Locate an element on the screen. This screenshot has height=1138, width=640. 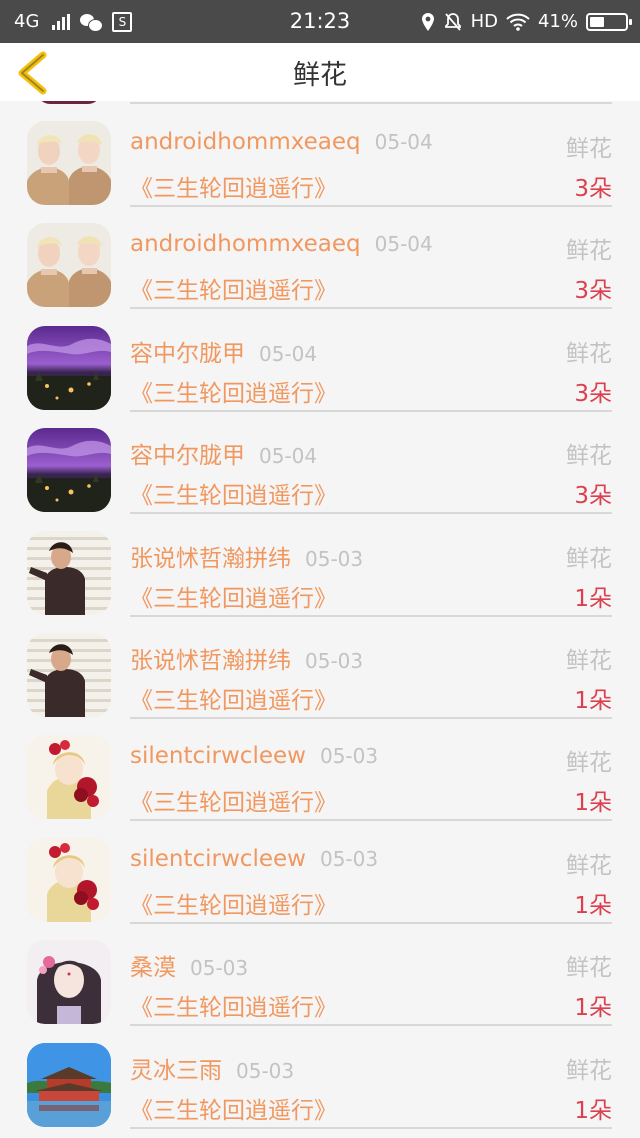
list-item: 桑漠 05-03 鲜花《三生轮回逍遥行》 1朵 is located at coordinates (320, 973).